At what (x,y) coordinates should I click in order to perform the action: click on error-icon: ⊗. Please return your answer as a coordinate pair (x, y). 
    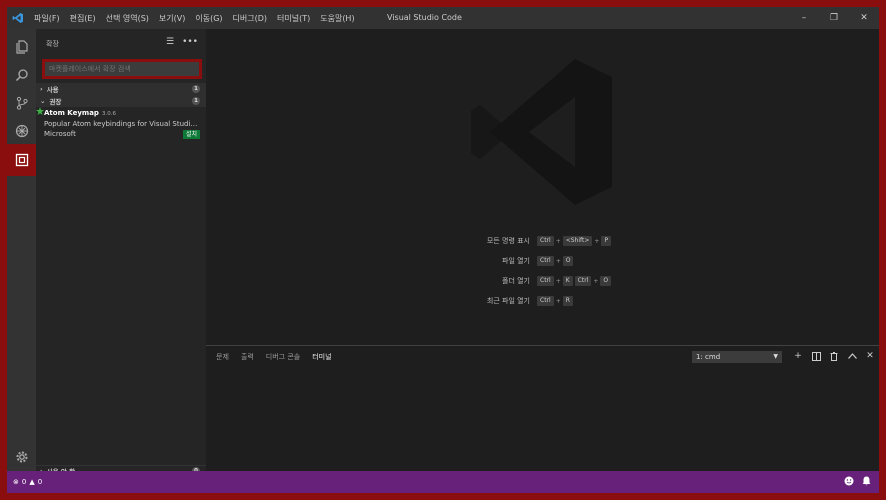
    Looking at the image, I should click on (16, 482).